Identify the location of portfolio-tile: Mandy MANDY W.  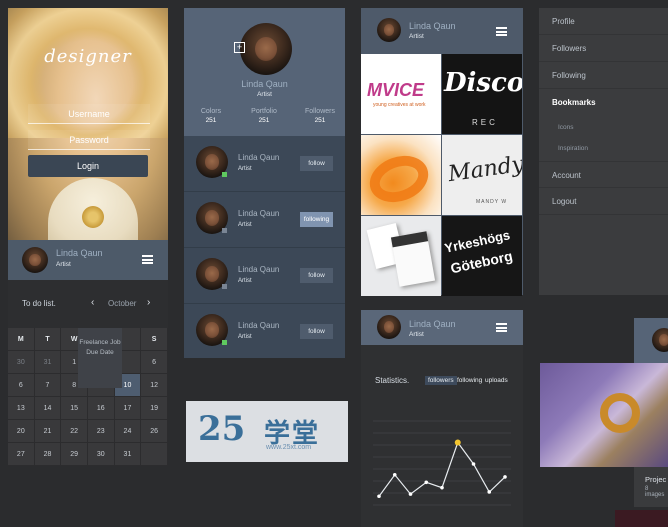
(482, 175).